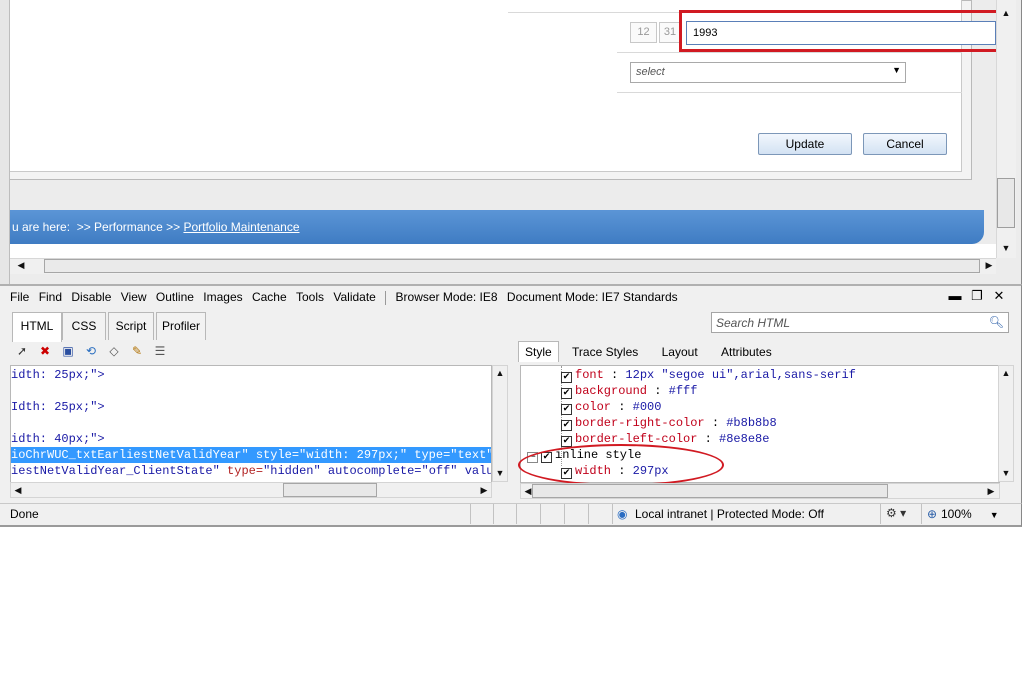 Image resolution: width=1024 pixels, height=675 pixels. What do you see at coordinates (994, 515) in the screenshot?
I see `chevron-down-icon: ▼` at bounding box center [994, 515].